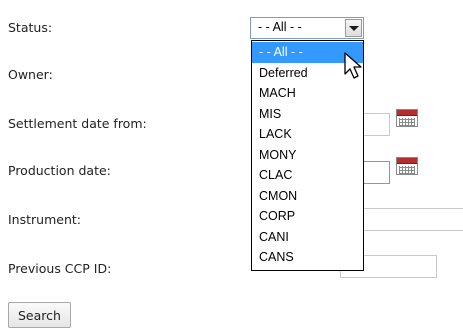 Image resolution: width=463 pixels, height=332 pixels. What do you see at coordinates (307, 155) in the screenshot?
I see `status-option-mony: MONY` at bounding box center [307, 155].